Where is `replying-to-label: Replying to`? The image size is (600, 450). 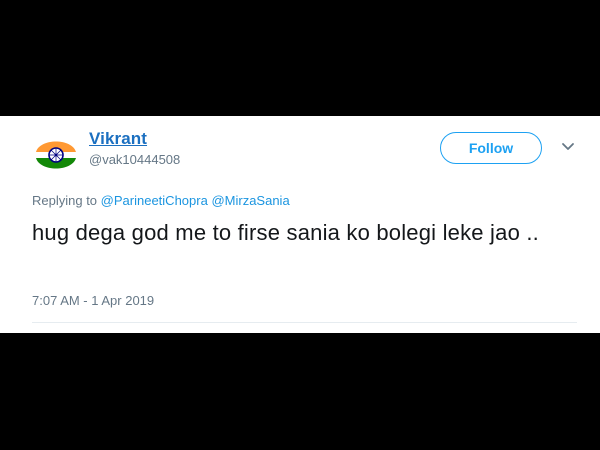 replying-to-label: Replying to is located at coordinates (65, 200).